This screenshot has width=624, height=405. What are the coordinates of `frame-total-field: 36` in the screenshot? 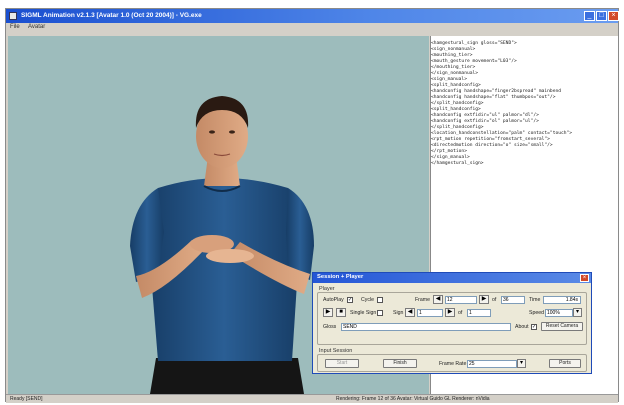 It's located at (513, 300).